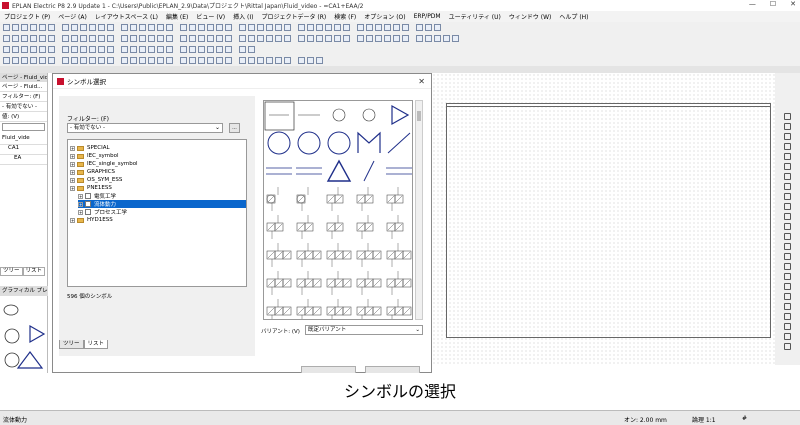 This screenshot has height=425, width=800. I want to click on library-tab-tree: ツリー, so click(71, 344).